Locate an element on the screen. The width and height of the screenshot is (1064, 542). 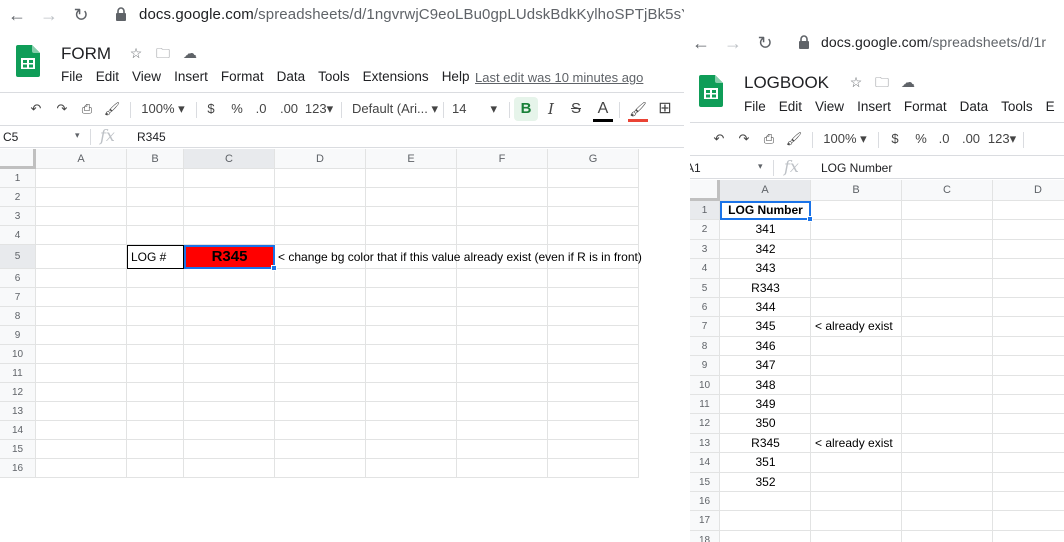
log-number-cell: 345 is located at coordinates (765, 326).